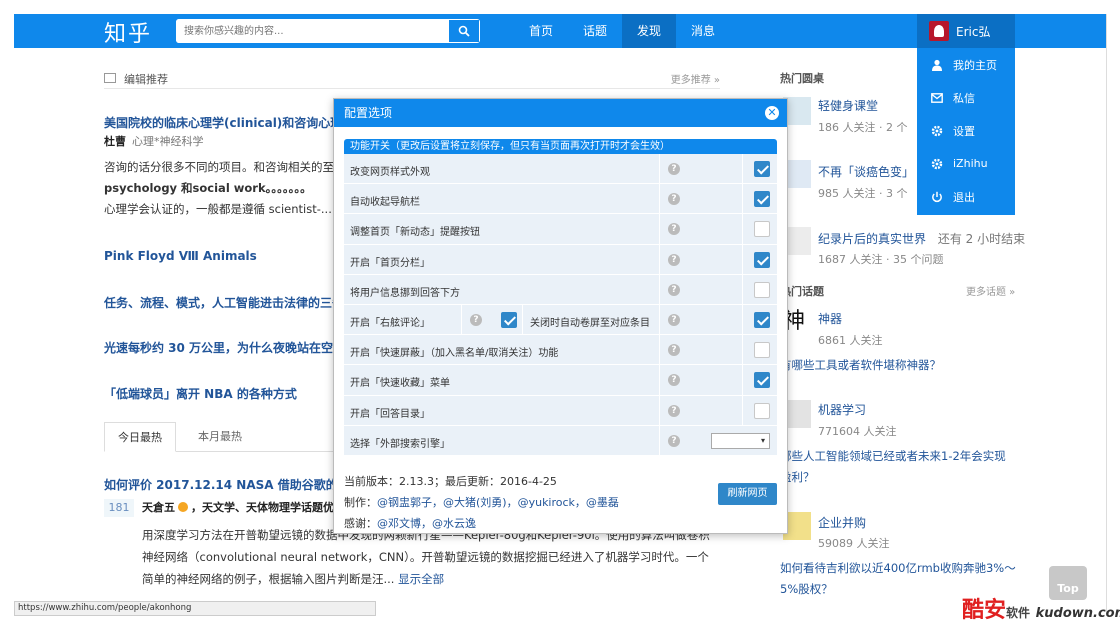  What do you see at coordinates (220, 393) in the screenshot?
I see `question-link: 「低端球员」离开 NBA 的各种方式` at bounding box center [220, 393].